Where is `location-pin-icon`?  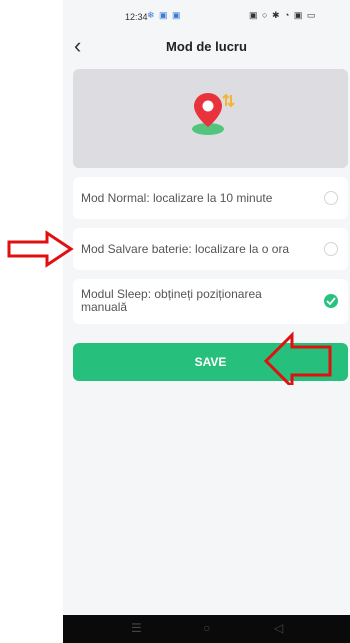
location-pin-icon is located at coordinates (213, 114).